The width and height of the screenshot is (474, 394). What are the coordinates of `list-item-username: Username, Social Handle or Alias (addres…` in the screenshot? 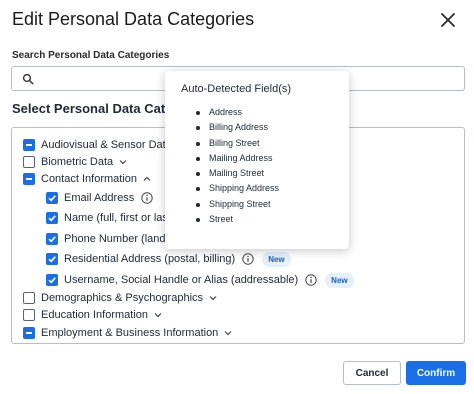 It's located at (200, 280).